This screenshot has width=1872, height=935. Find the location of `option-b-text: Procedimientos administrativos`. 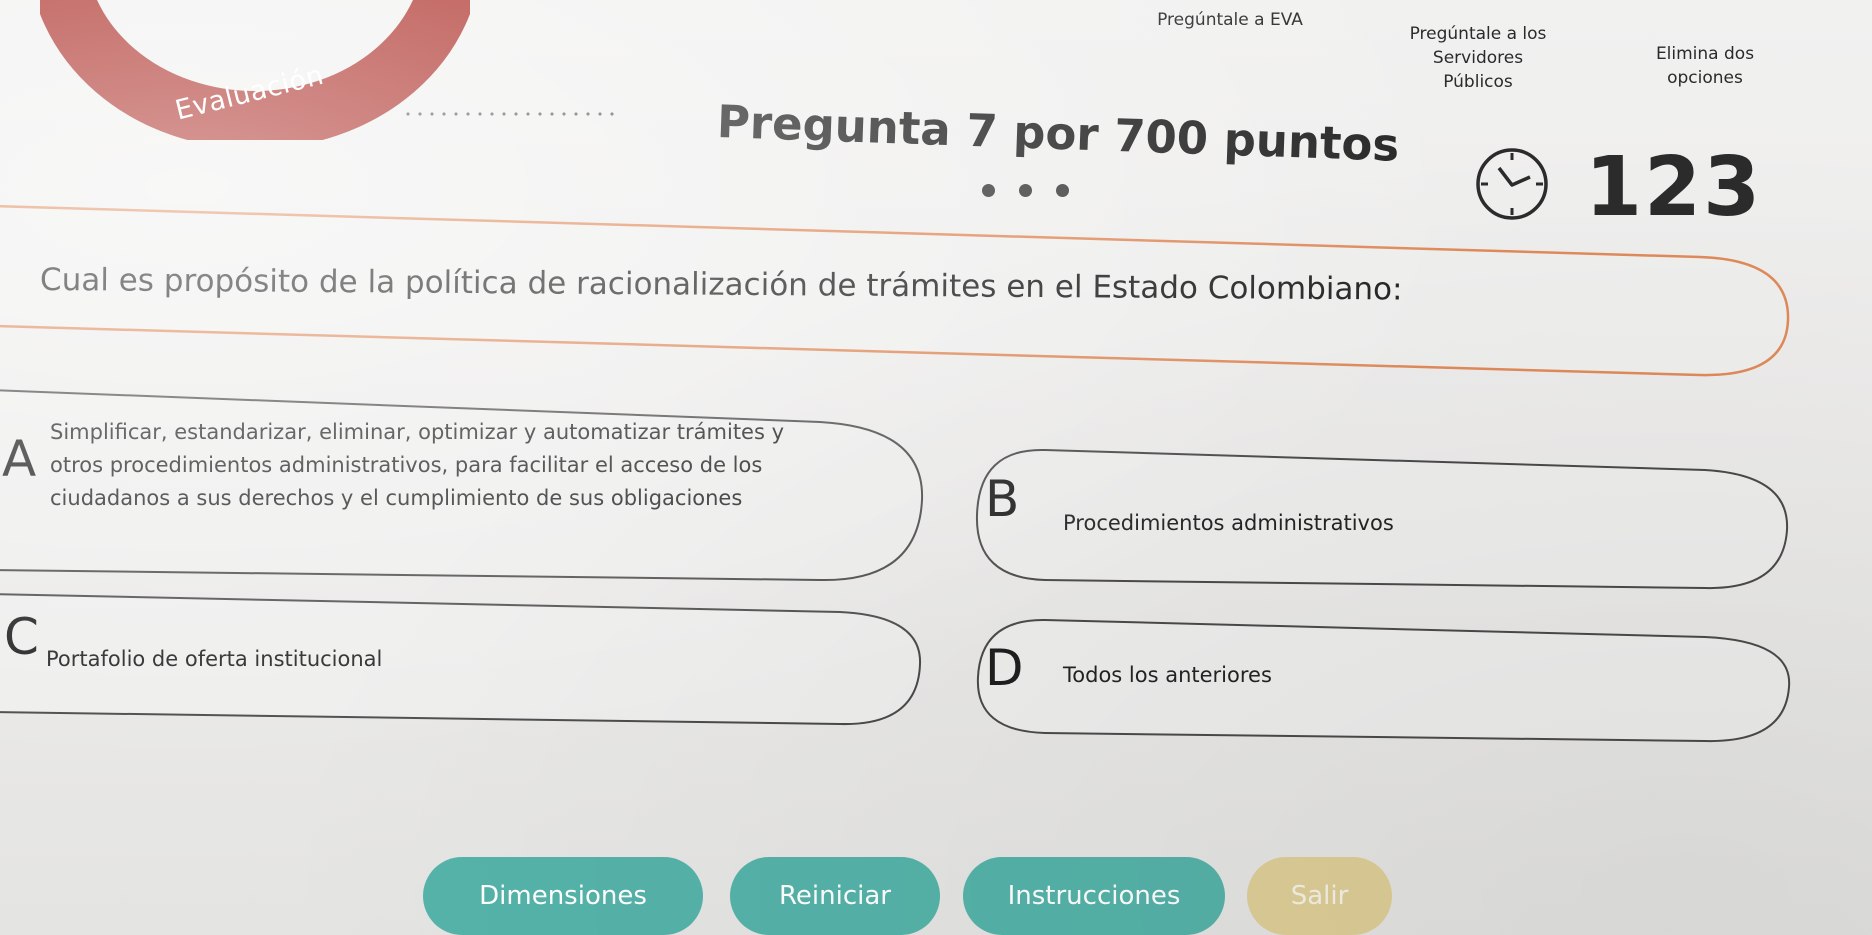

option-b-text: Procedimientos administrativos is located at coordinates (1228, 523).